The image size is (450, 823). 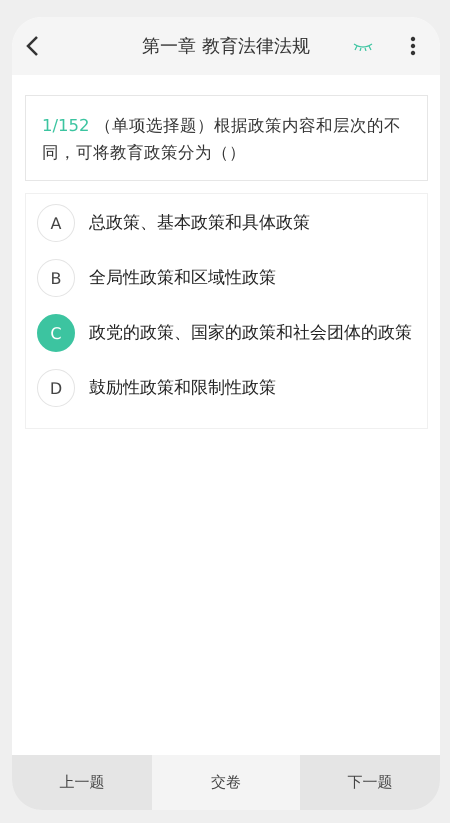 I want to click on option-text: 全局性政策和区域性政策, so click(x=182, y=278).